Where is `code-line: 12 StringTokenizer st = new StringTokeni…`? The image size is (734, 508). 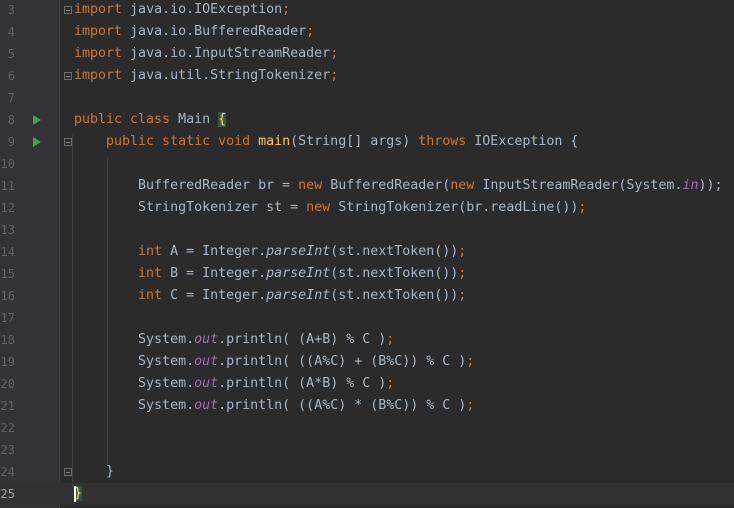 code-line: 12 StringTokenizer st = new StringTokeni… is located at coordinates (367, 208).